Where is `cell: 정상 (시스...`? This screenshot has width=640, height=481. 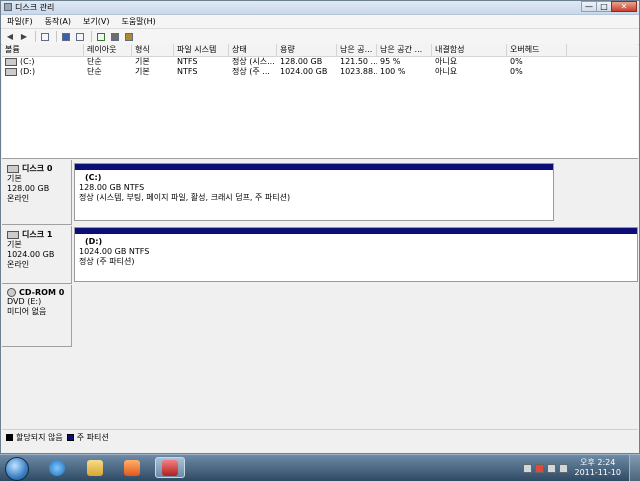
cell: 정상 (시스... is located at coordinates (253, 62).